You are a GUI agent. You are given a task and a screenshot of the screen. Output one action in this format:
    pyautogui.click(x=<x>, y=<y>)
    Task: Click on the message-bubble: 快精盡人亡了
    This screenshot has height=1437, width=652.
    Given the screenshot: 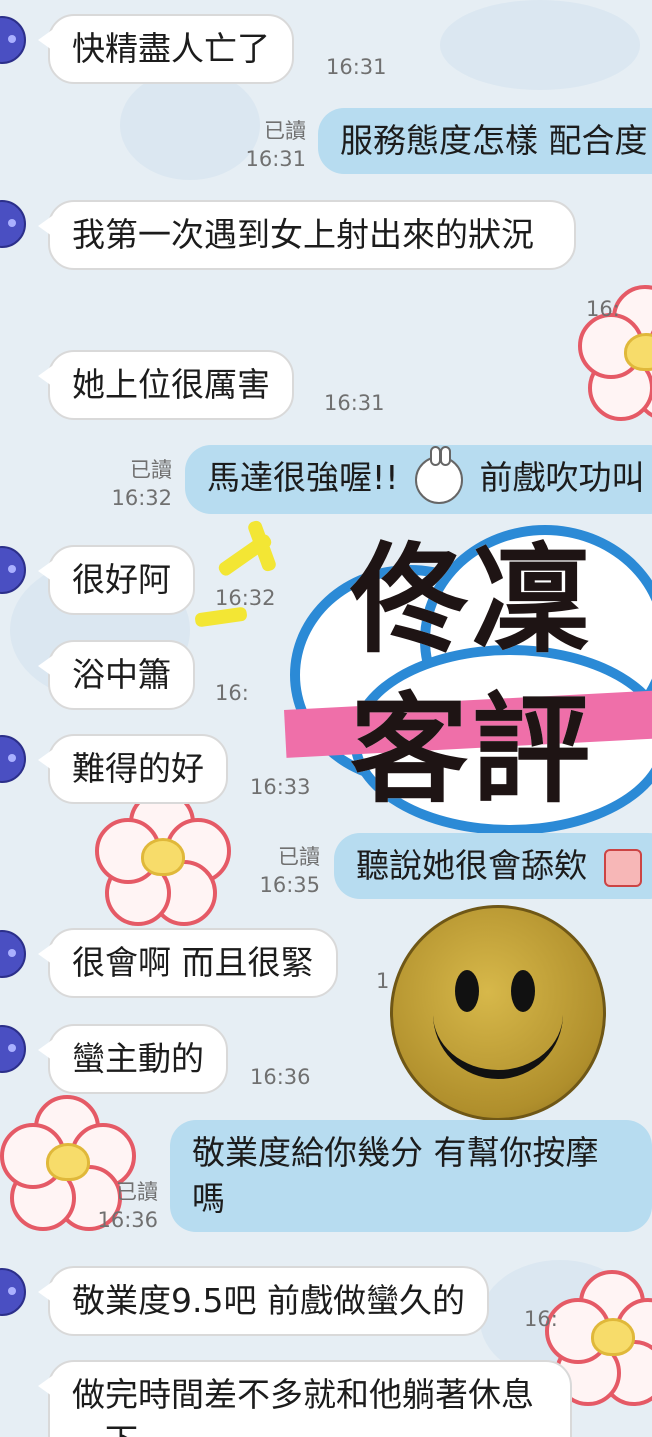 What is the action you would take?
    pyautogui.click(x=166, y=49)
    